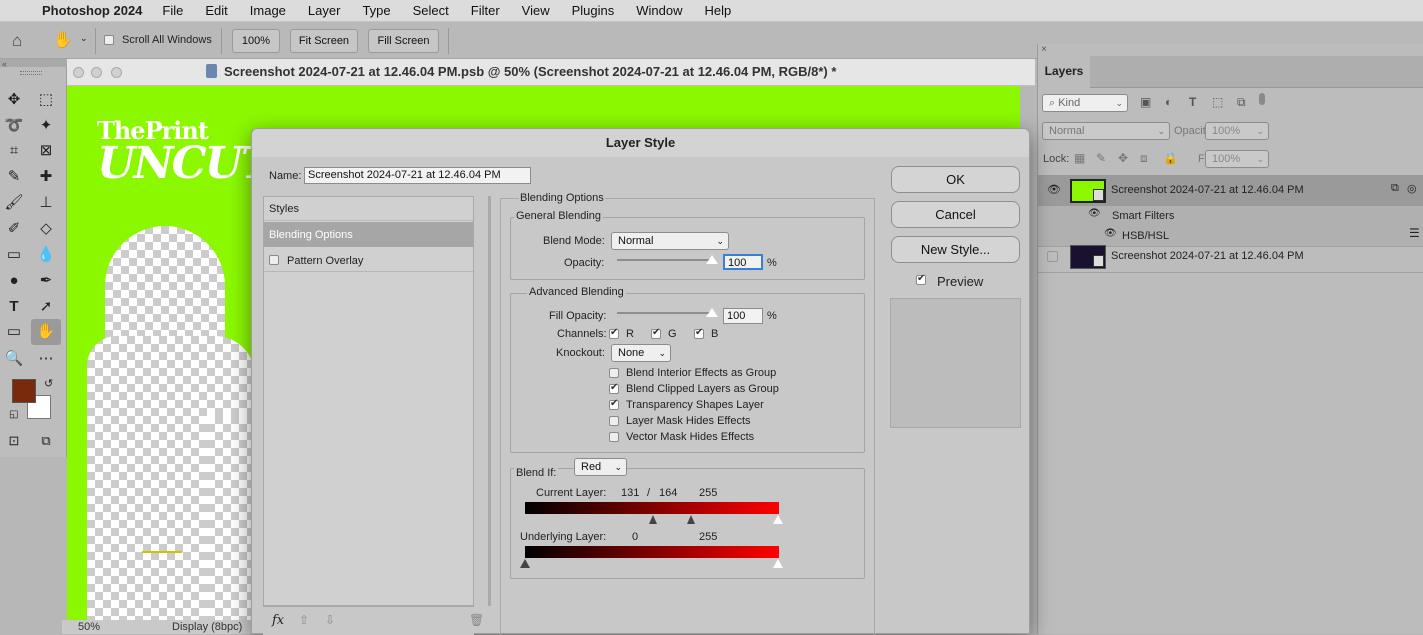 The width and height of the screenshot is (1423, 635). What do you see at coordinates (1085, 103) in the screenshot?
I see `kind-filter-select: ⌕ Kind ⌄` at bounding box center [1085, 103].